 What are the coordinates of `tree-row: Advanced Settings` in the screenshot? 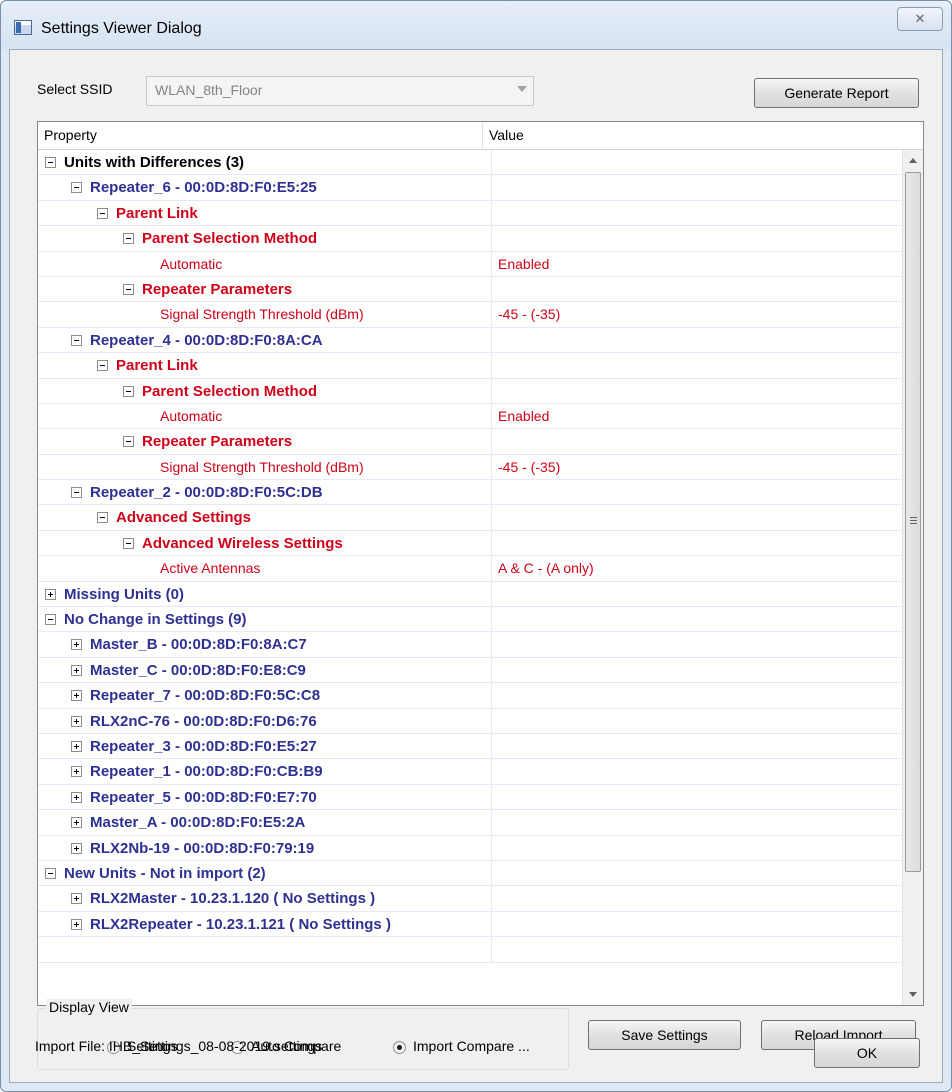 It's located at (470, 518).